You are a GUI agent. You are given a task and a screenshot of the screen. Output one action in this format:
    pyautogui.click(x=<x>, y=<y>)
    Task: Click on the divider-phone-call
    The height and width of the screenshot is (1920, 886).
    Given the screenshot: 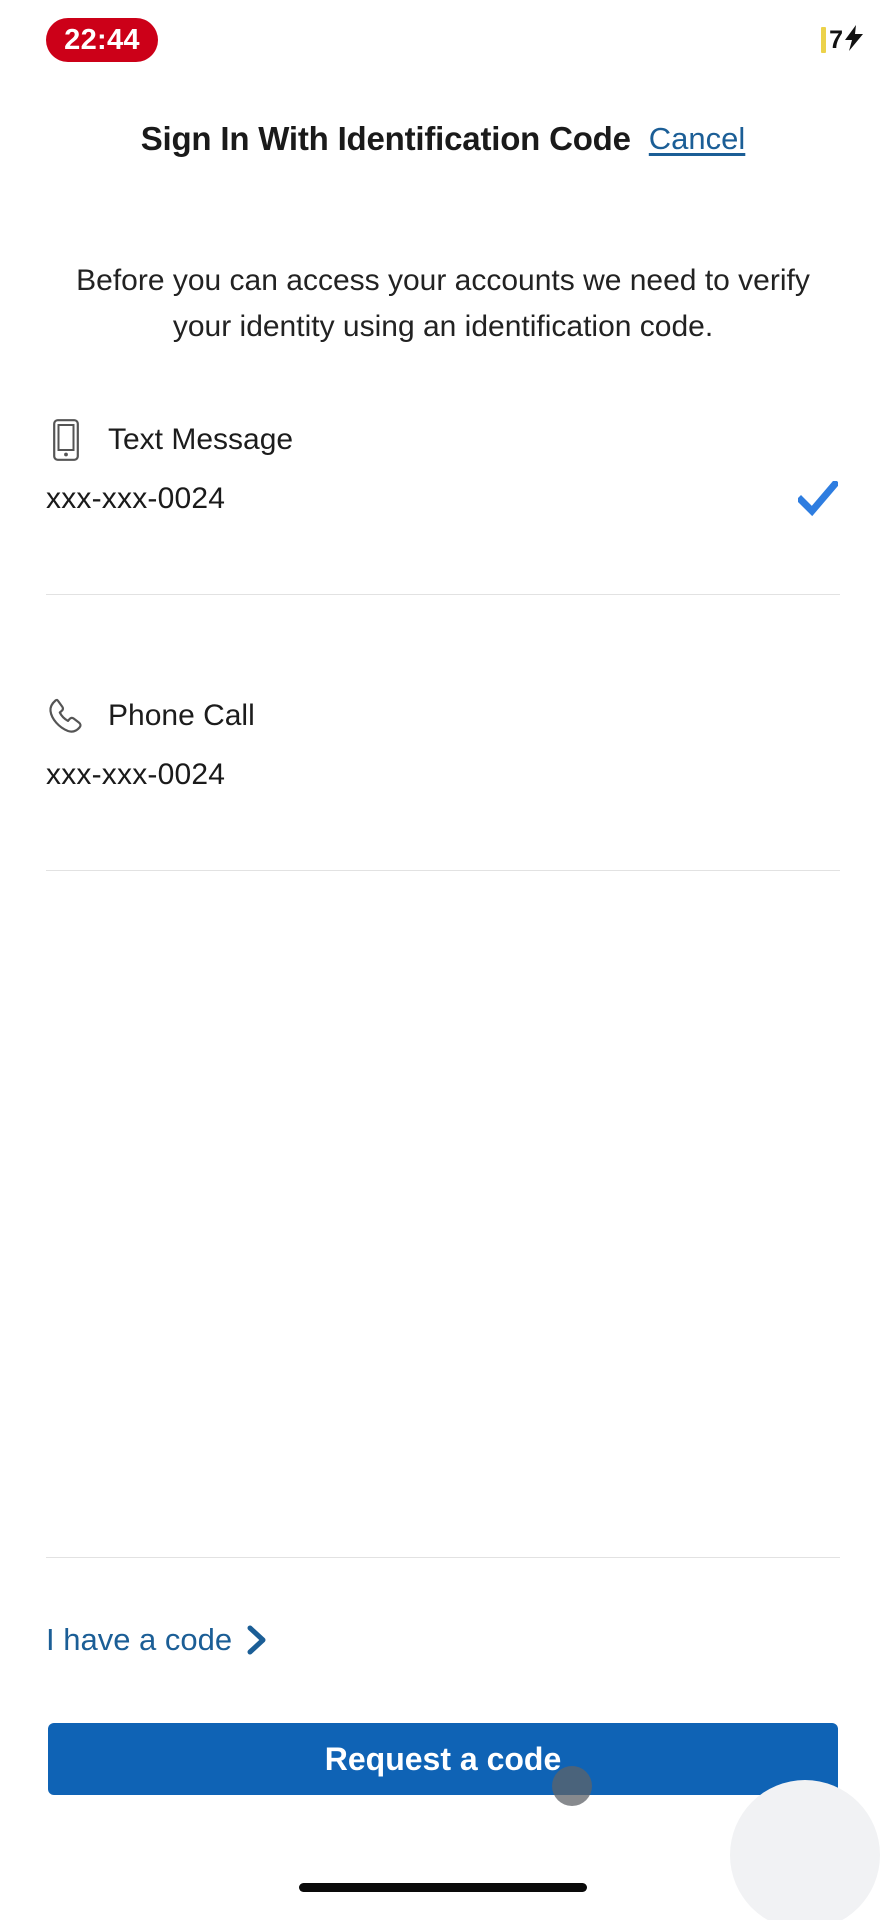 What is the action you would take?
    pyautogui.click(x=443, y=870)
    